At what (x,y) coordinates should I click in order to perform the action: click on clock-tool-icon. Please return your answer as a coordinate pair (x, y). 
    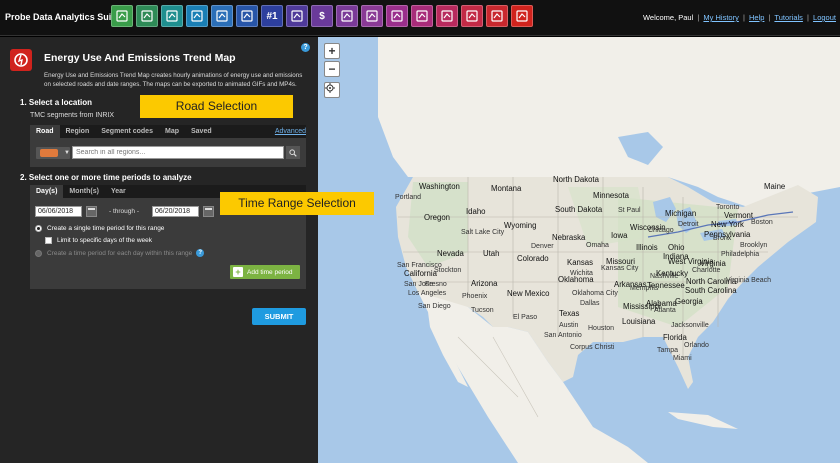
    Looking at the image, I should click on (447, 16).